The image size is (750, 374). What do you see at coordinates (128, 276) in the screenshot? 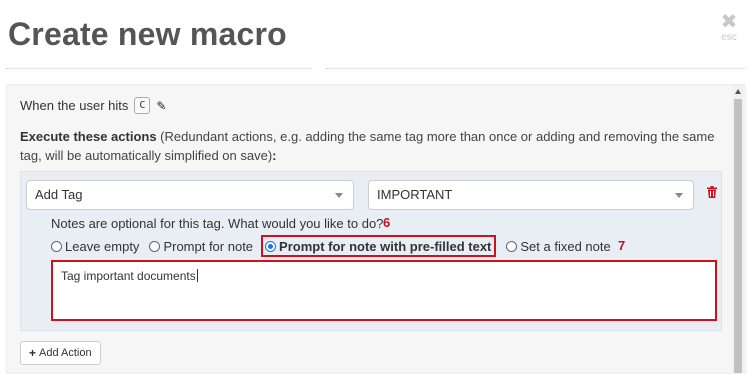
I see `note-text: Tag important documents` at bounding box center [128, 276].